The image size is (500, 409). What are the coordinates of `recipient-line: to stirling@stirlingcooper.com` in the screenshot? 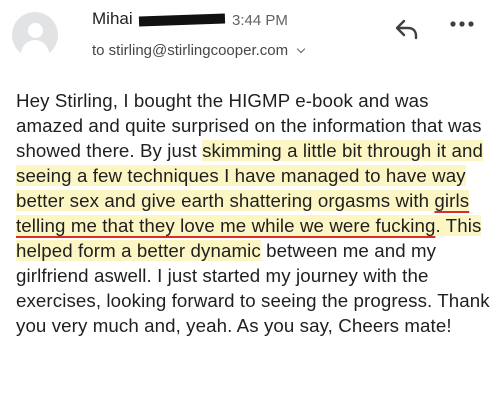 It's located at (190, 50).